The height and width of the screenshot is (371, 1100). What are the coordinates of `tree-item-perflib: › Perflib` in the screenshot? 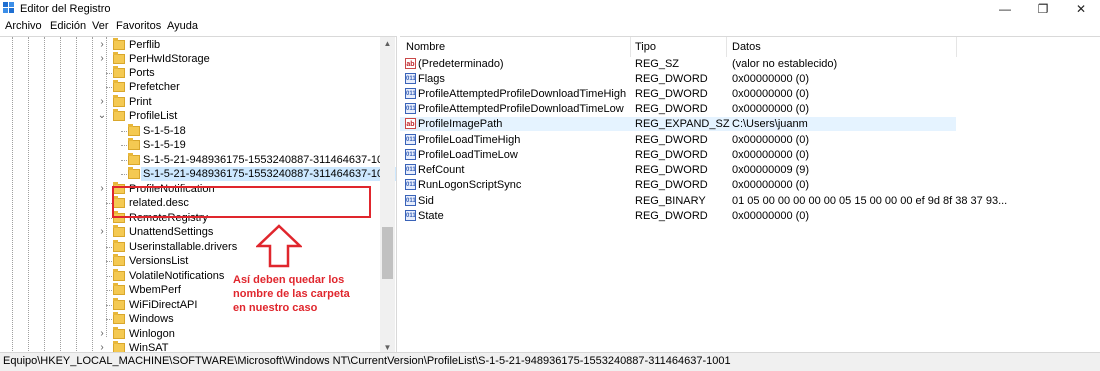 It's located at (190, 45).